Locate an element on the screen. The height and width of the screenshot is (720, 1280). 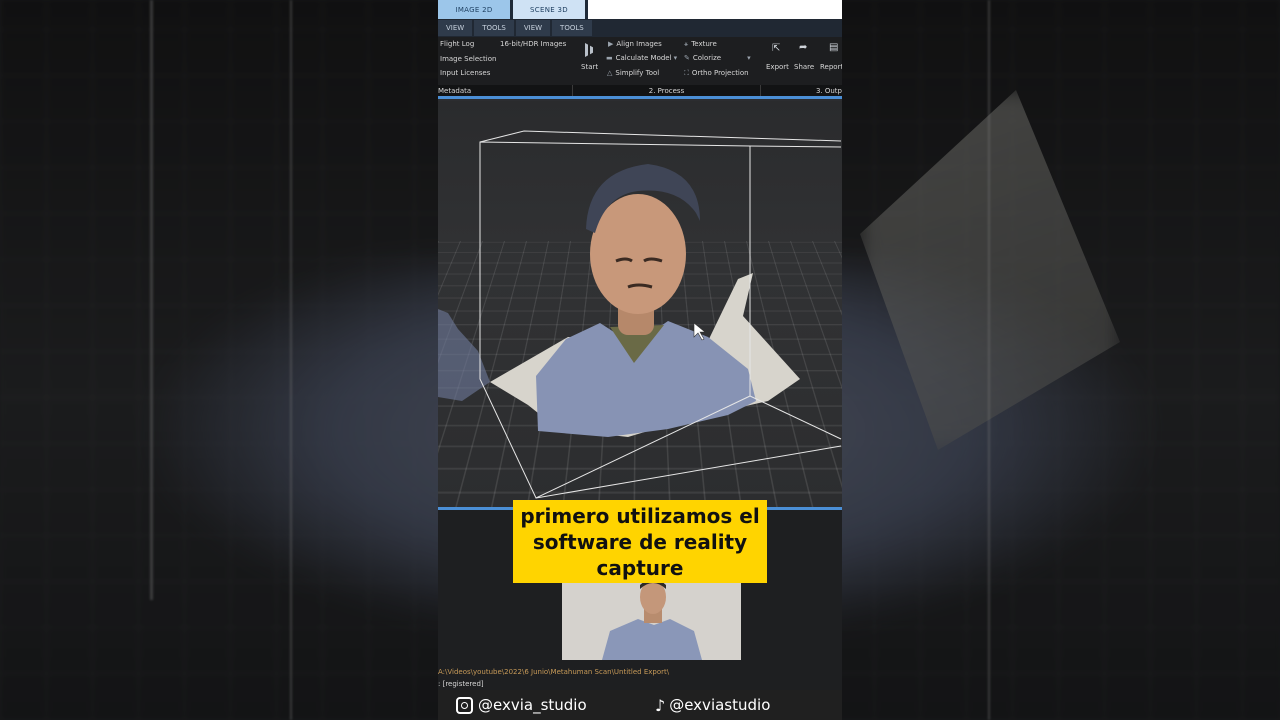
input-licenses-label: Input Licenses is located at coordinates (465, 73).